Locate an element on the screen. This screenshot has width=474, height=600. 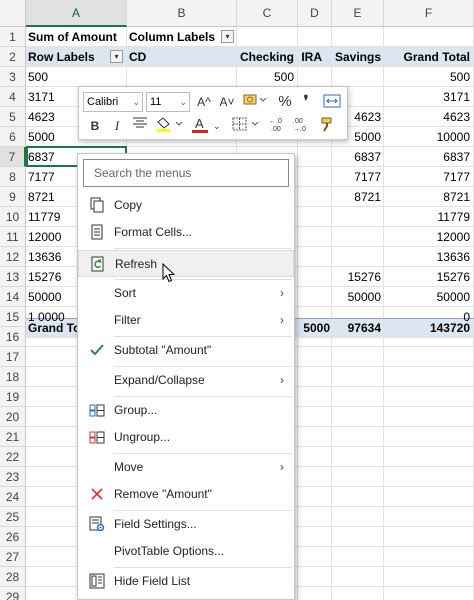
row-header-27: 27 is located at coordinates (13, 557).